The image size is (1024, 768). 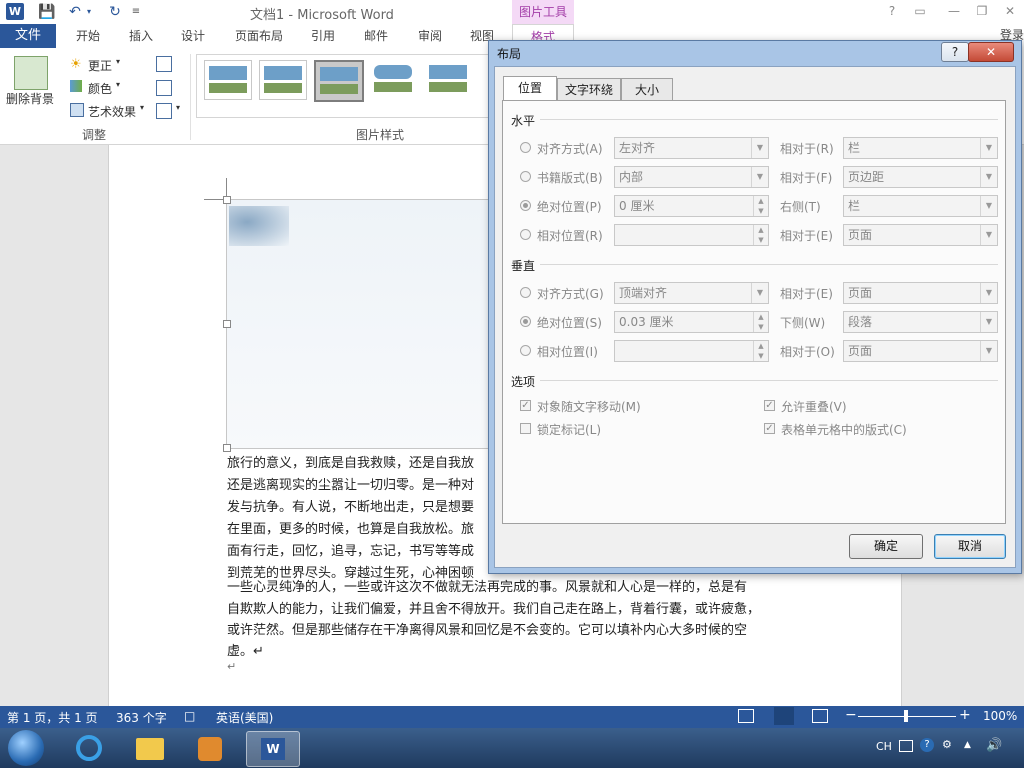 I want to click on show-hidden-icons-icon: ▲, so click(x=967, y=745).